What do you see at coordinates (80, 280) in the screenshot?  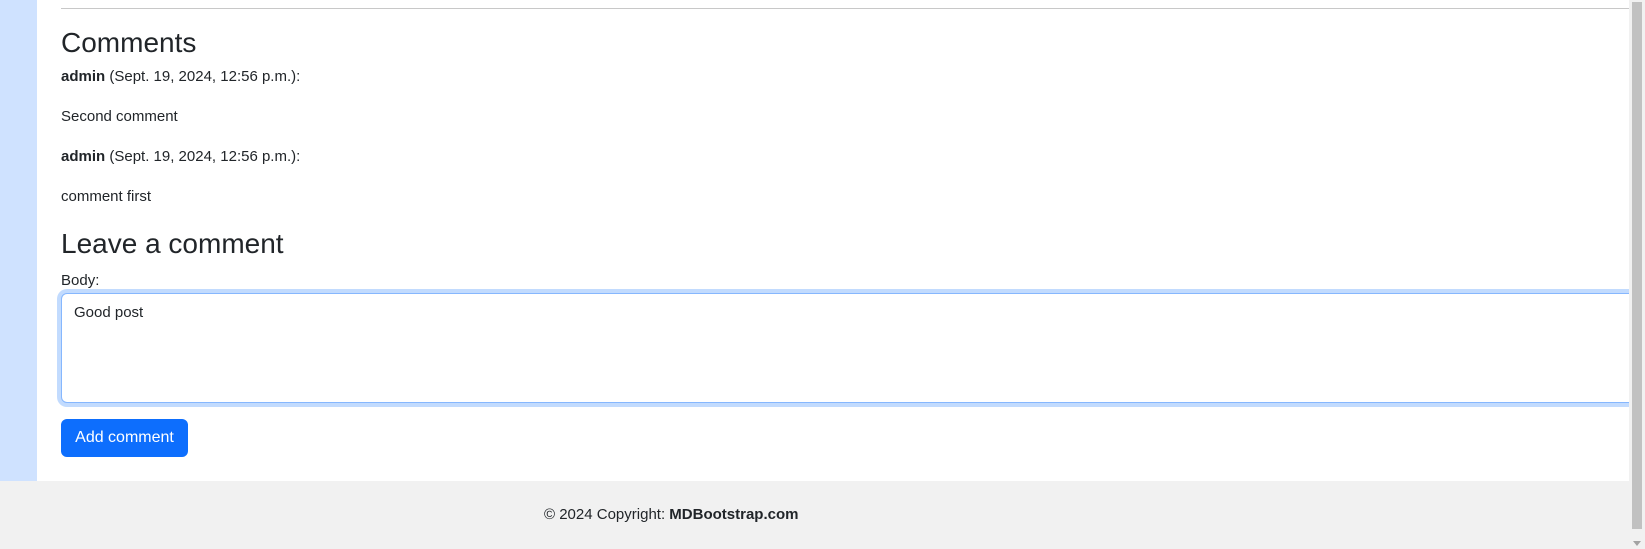 I see `body-label: Body:` at bounding box center [80, 280].